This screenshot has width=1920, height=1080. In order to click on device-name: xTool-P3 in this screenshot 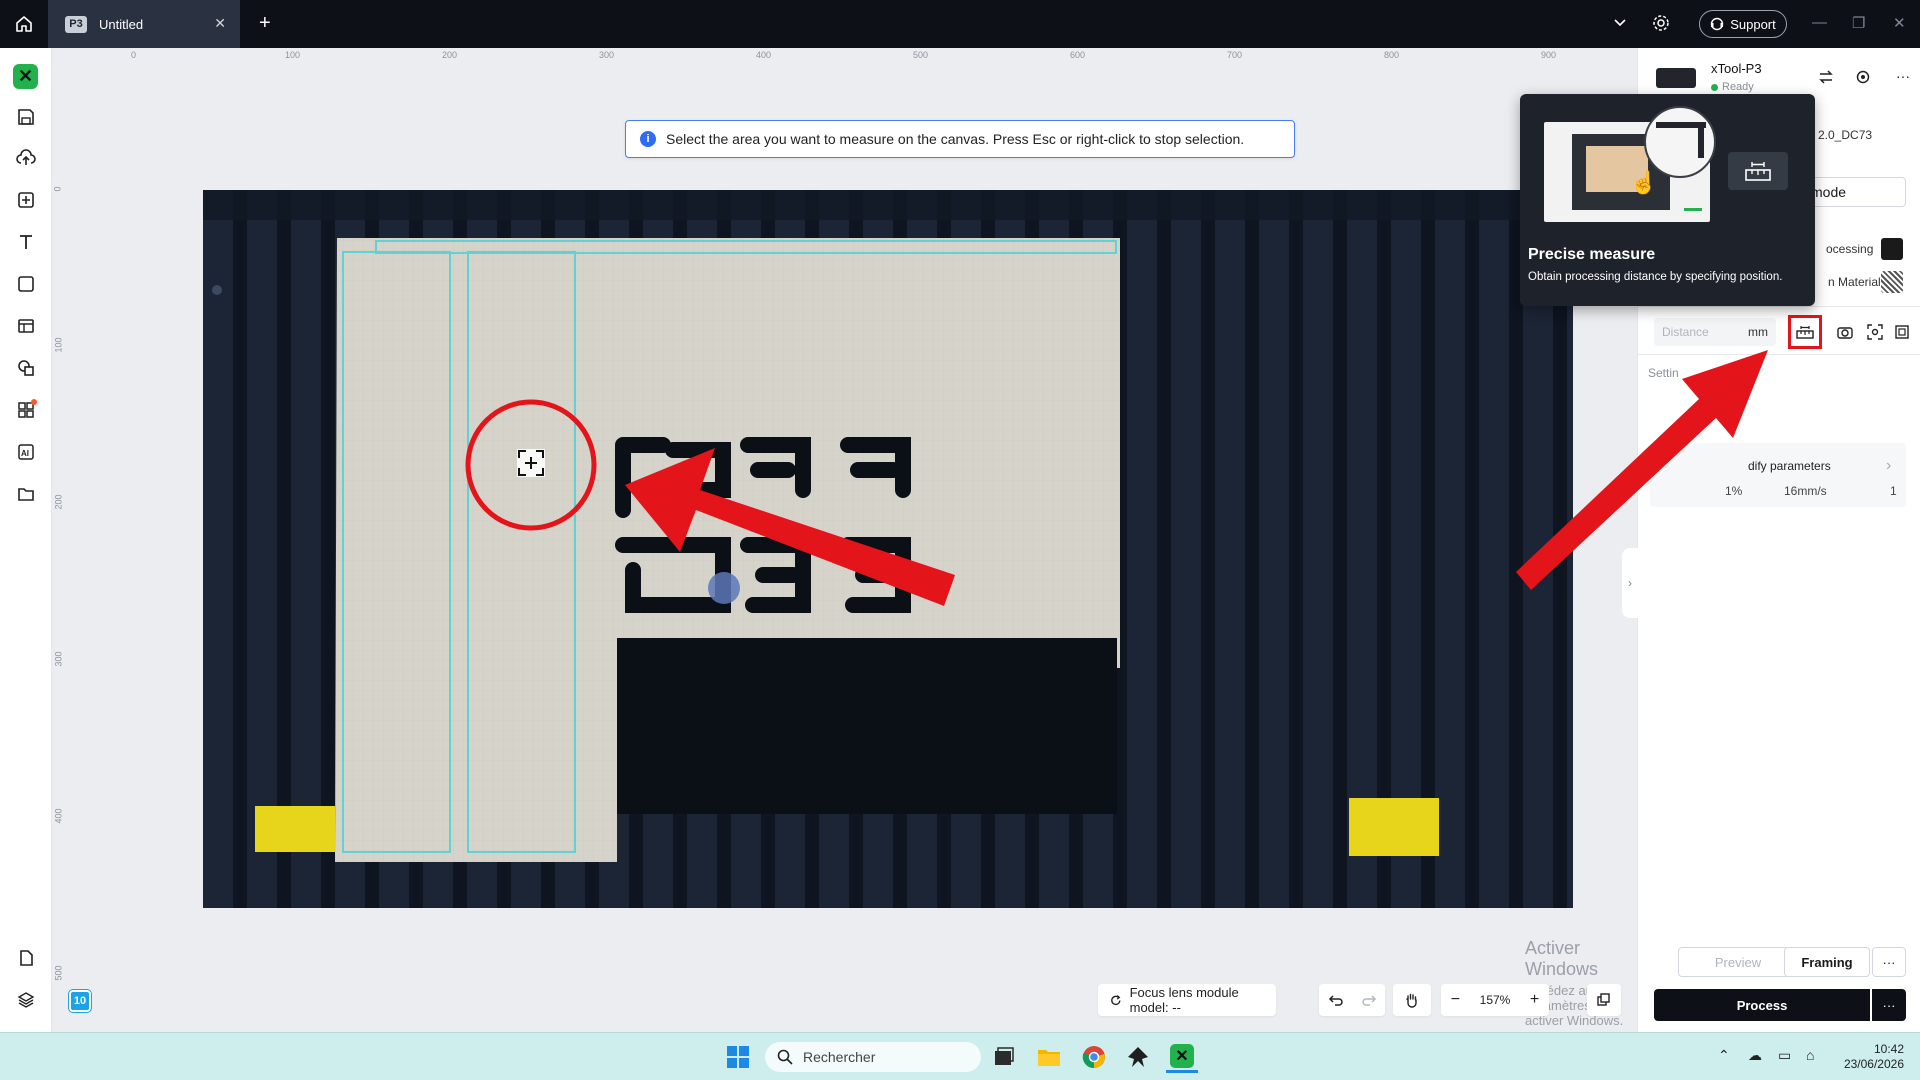, I will do `click(1736, 68)`.